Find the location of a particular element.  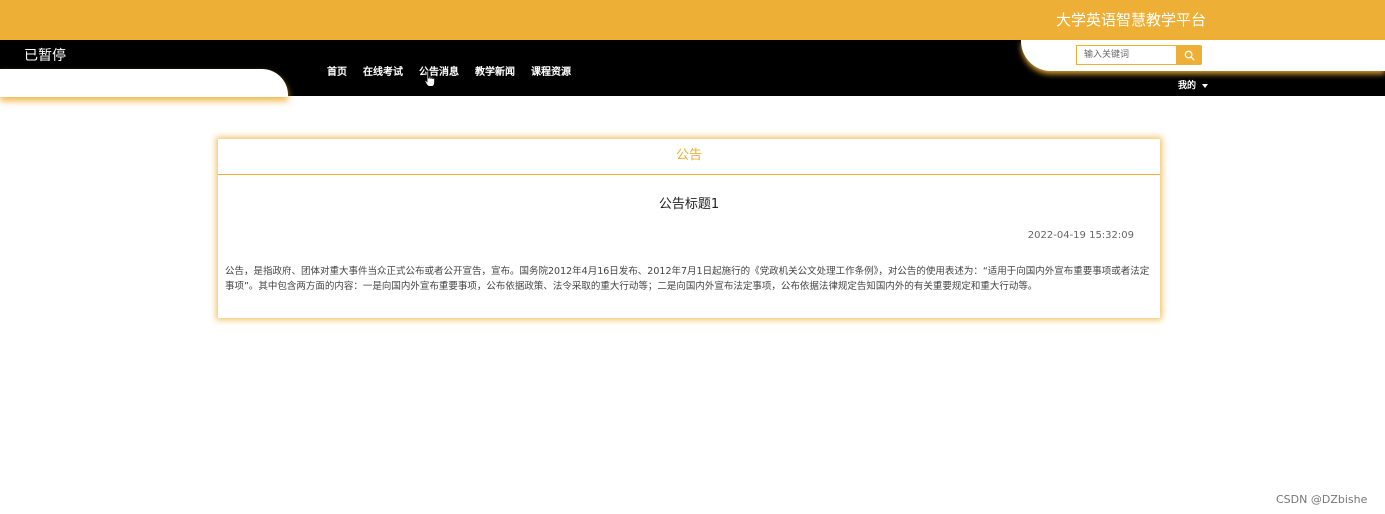

search-button is located at coordinates (1189, 55).